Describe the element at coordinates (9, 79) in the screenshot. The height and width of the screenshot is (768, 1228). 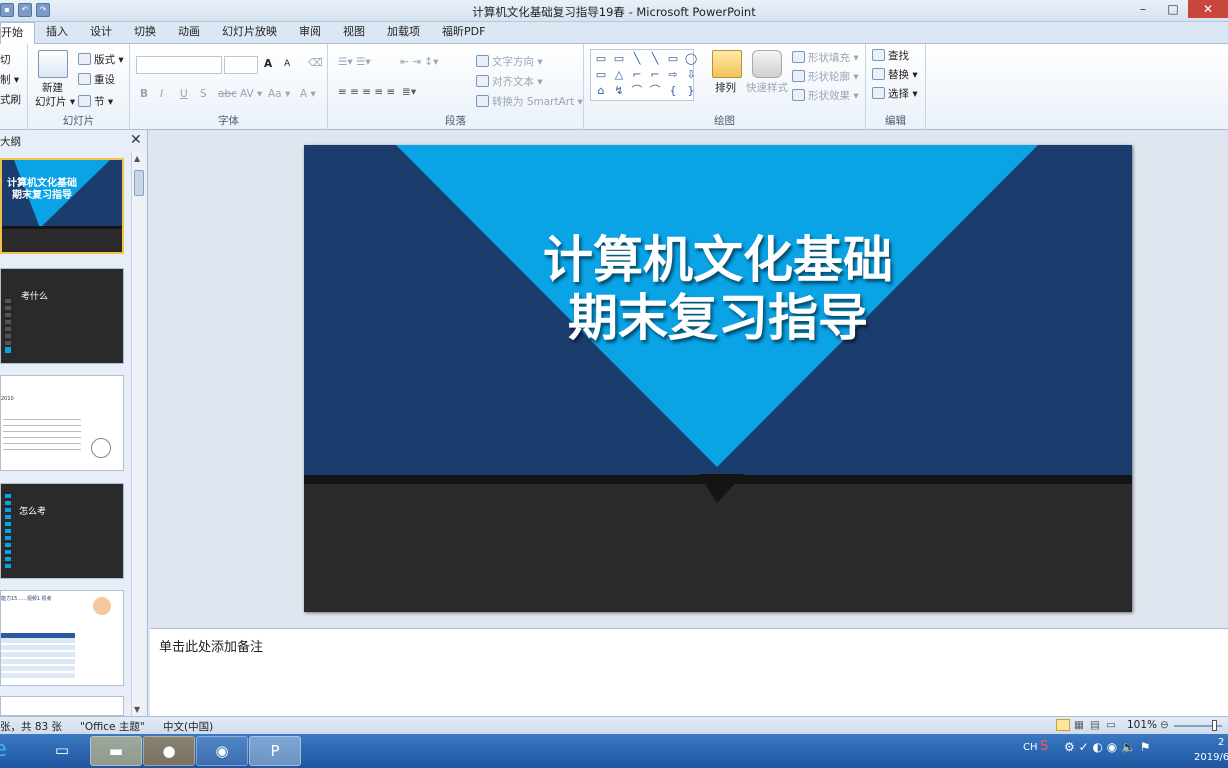
I see `copy-button: 制 ▾` at that location.